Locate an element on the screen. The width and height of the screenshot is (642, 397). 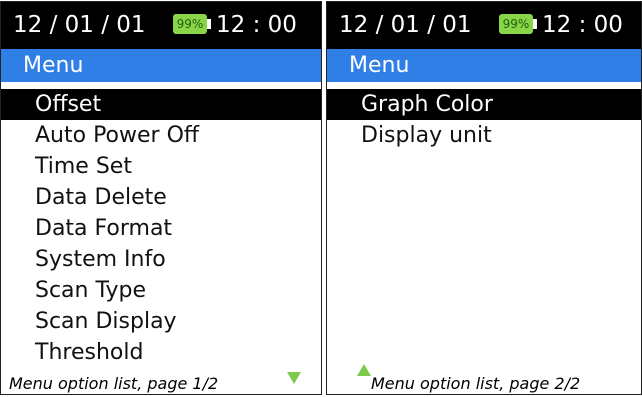
menu-item-display-unit: Display unit is located at coordinates (484, 135).